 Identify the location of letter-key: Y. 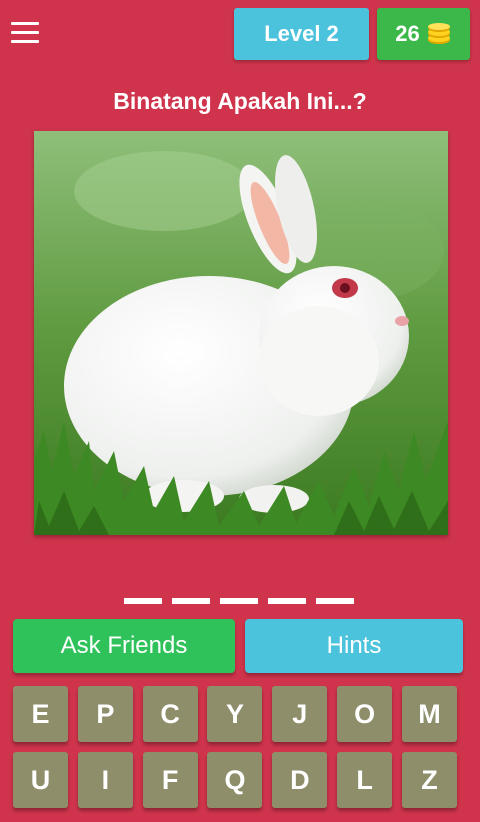
(235, 714).